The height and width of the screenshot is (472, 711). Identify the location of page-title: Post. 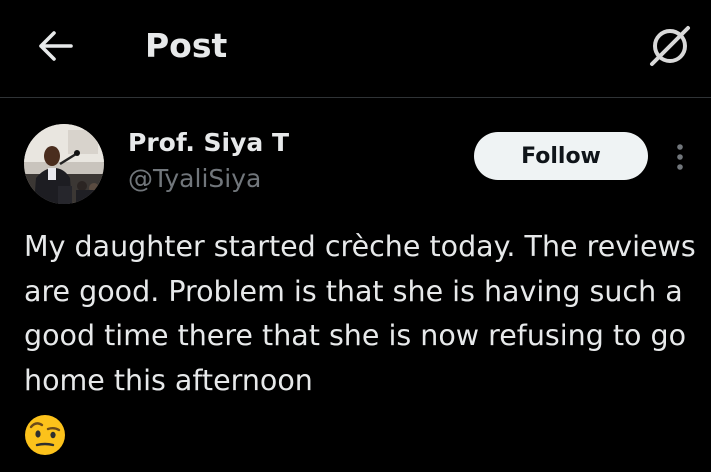
(186, 45).